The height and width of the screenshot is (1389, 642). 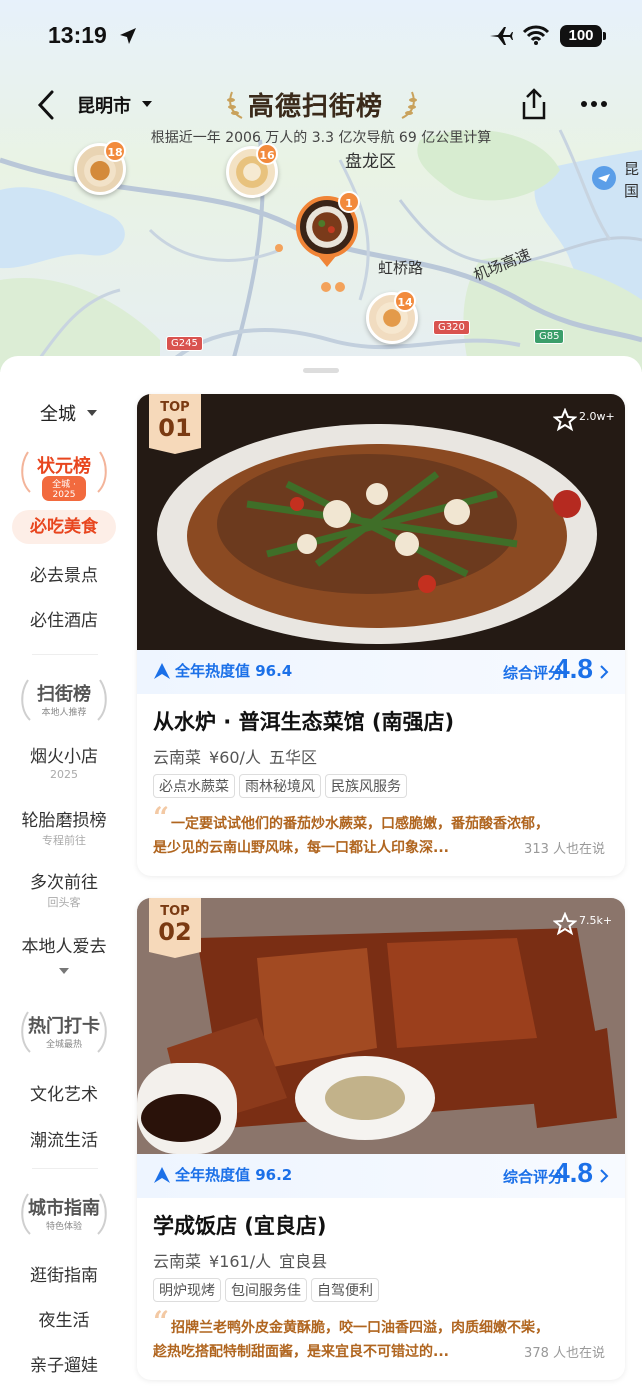 I want to click on tag: 雨林秘境风, so click(x=280, y=786).